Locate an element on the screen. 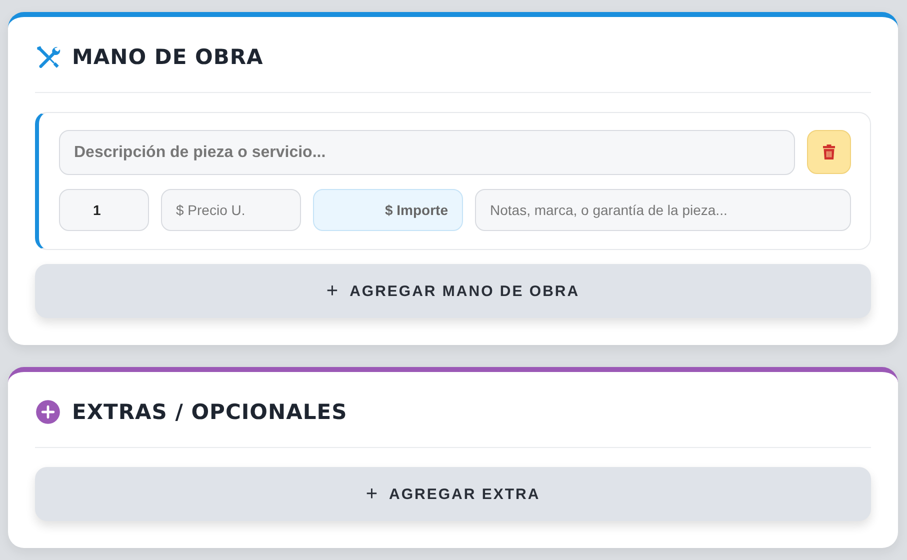 This screenshot has height=560, width=907. delete-button is located at coordinates (829, 152).